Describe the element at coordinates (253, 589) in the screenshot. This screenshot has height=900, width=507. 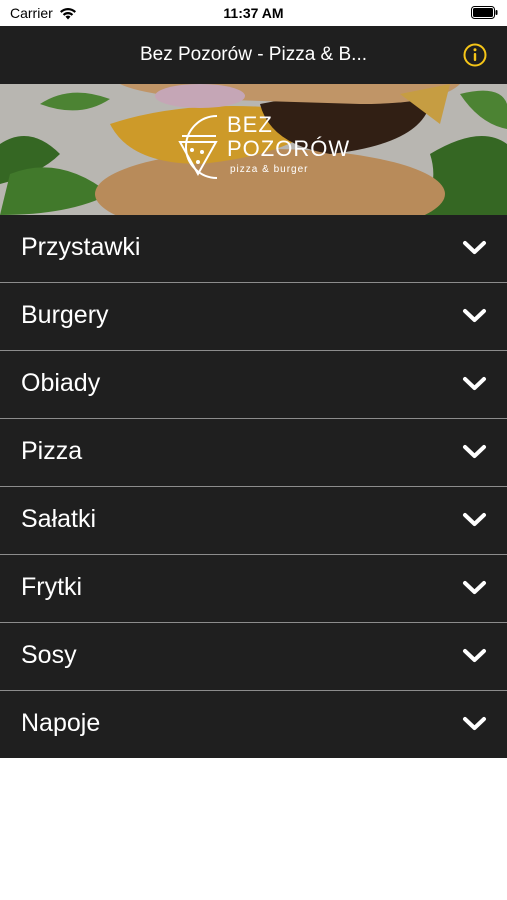
I see `menu-category-item: Frytki` at that location.